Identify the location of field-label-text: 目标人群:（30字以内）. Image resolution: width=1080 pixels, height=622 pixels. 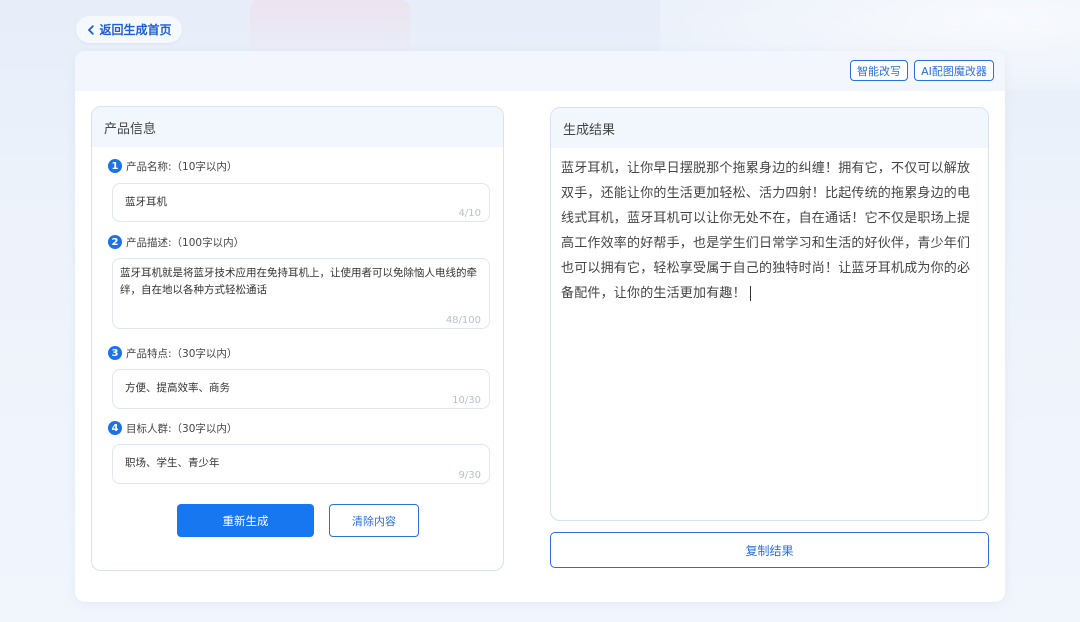
(182, 428).